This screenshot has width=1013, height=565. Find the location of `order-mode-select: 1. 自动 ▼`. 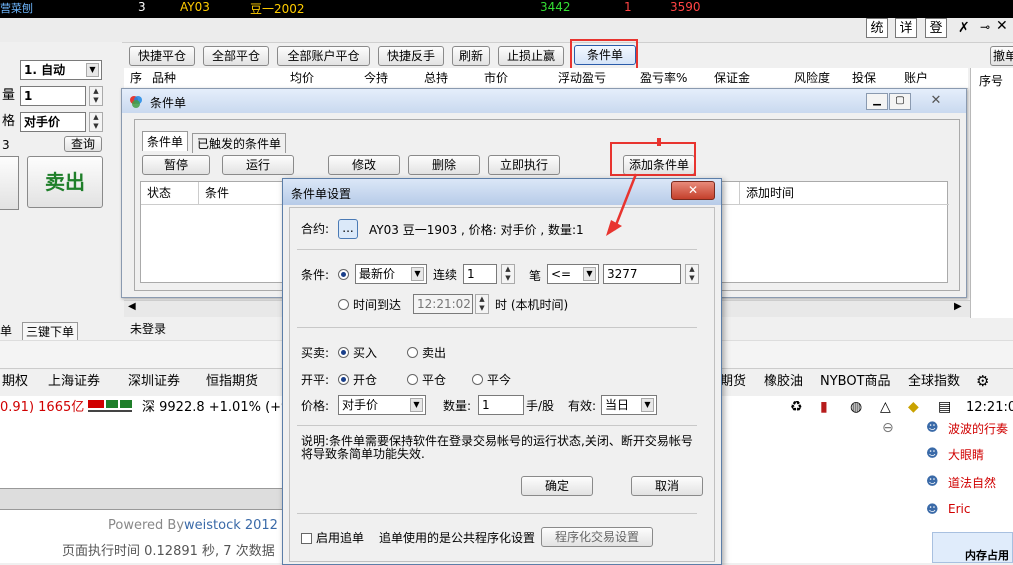

order-mode-select: 1. 自动 ▼ is located at coordinates (61, 70).